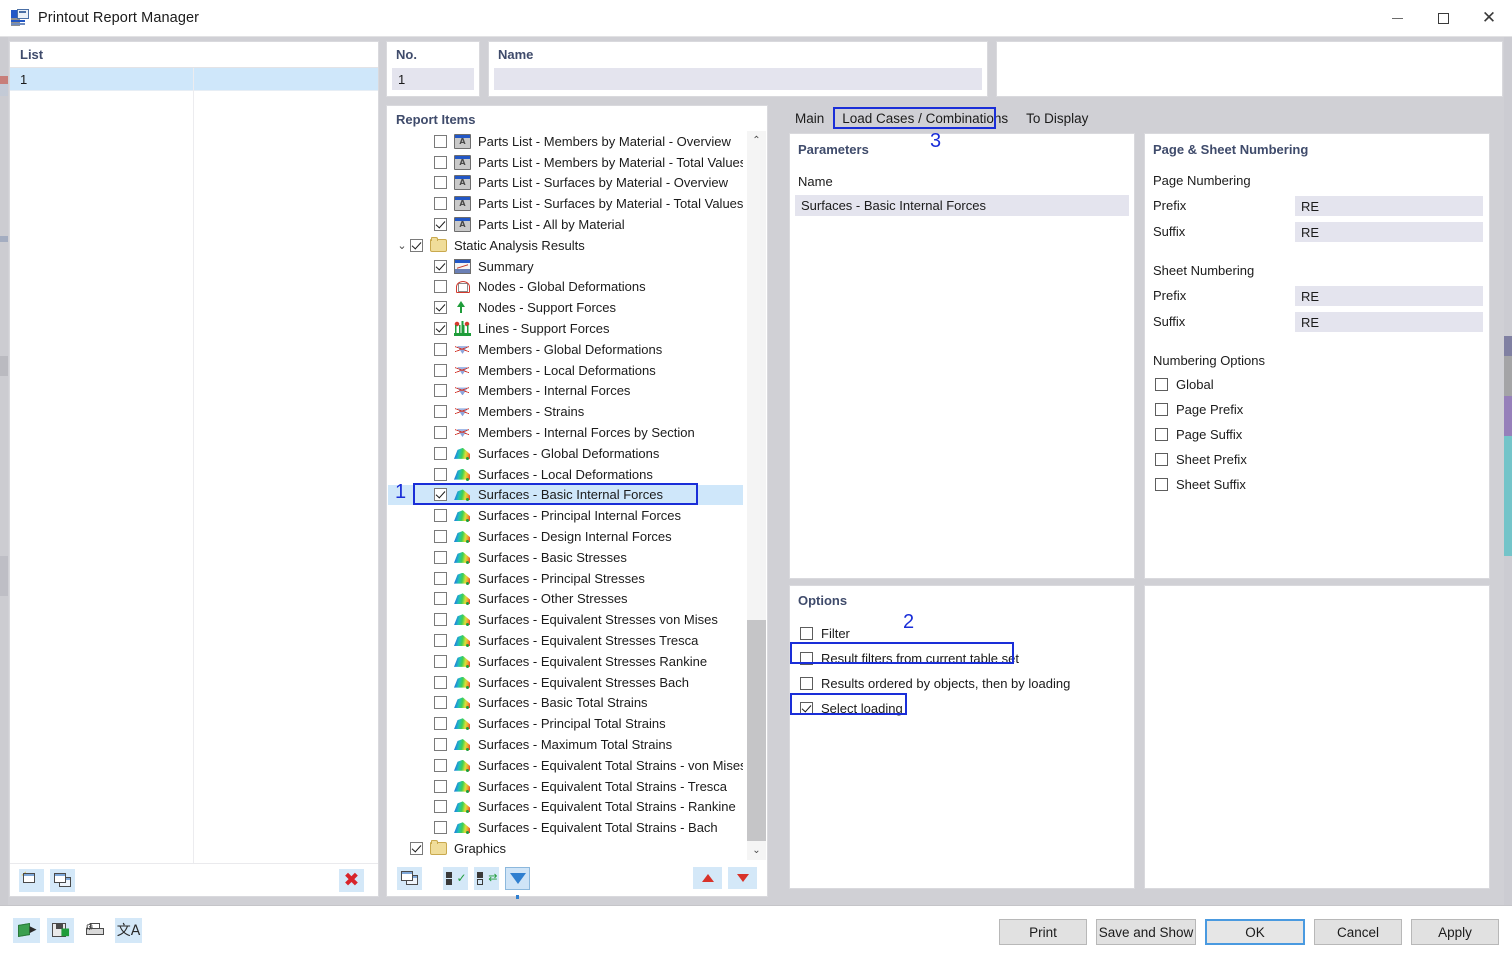  I want to click on tree-item: Parts List - All by Material, so click(565, 224).